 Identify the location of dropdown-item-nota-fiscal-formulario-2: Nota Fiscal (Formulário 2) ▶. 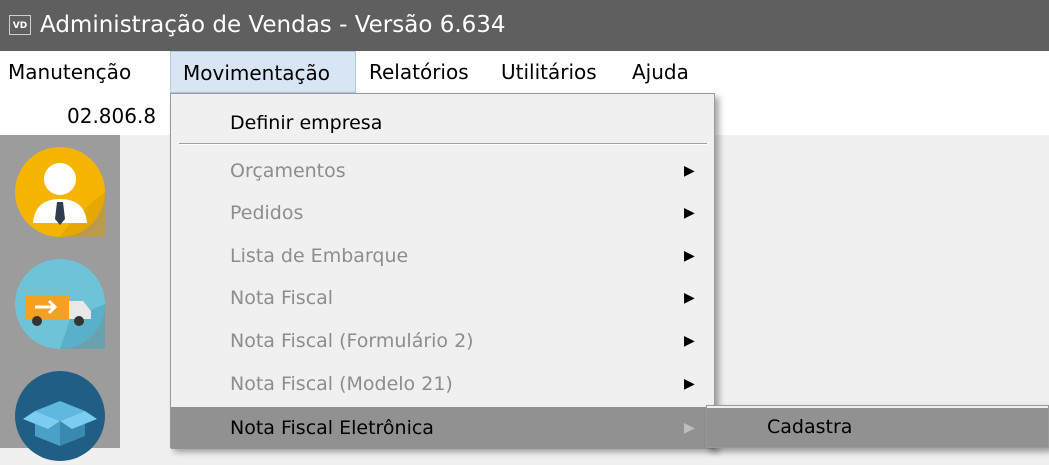
(442, 341).